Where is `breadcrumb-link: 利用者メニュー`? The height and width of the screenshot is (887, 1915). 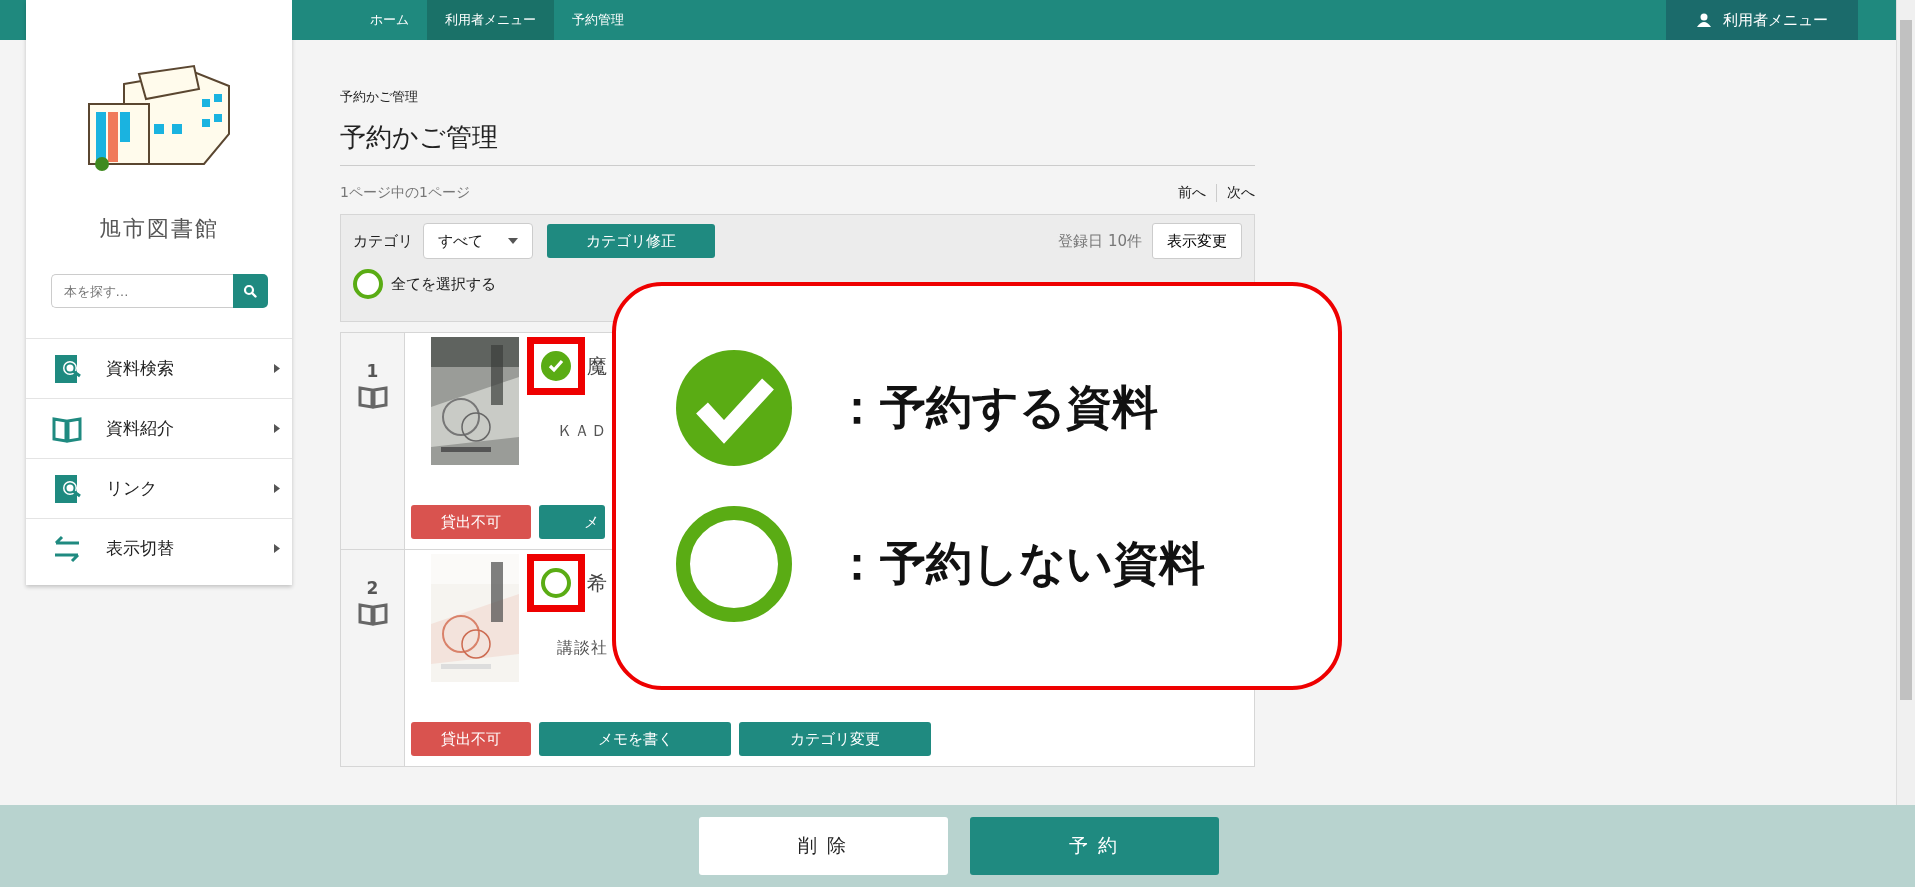 breadcrumb-link: 利用者メニュー is located at coordinates (490, 20).